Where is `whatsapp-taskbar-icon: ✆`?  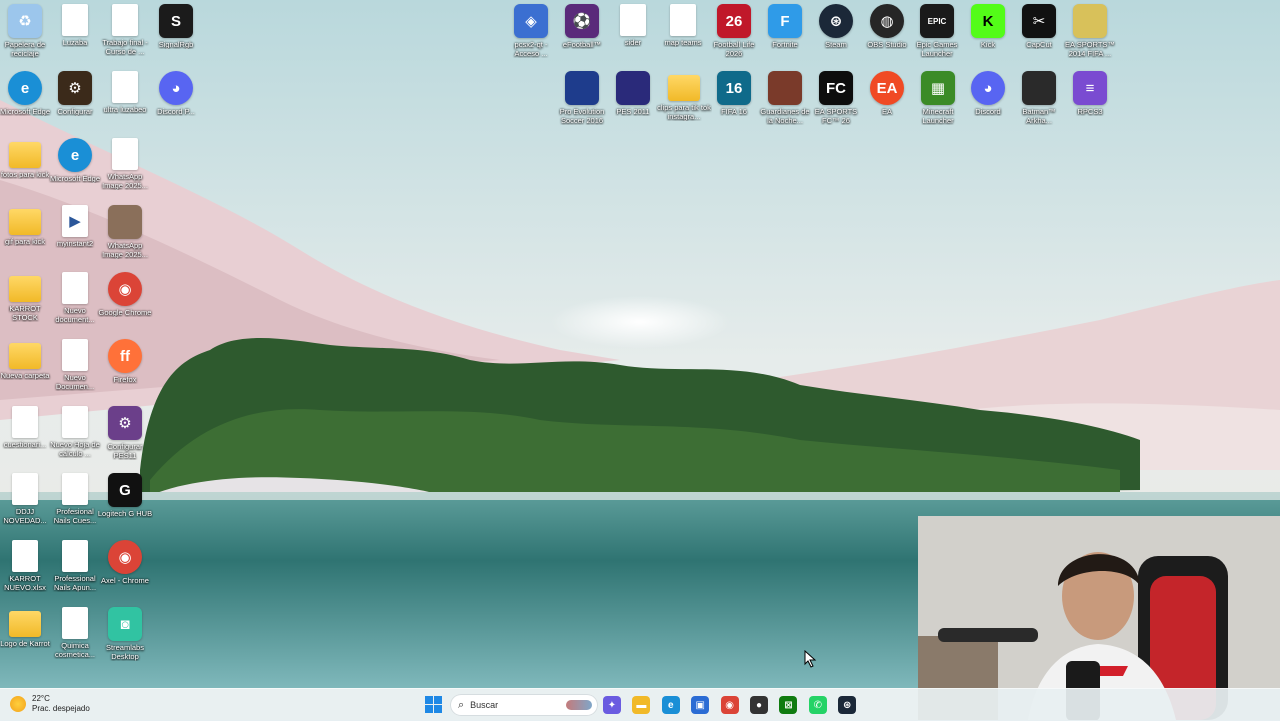 whatsapp-taskbar-icon: ✆ is located at coordinates (817, 705).